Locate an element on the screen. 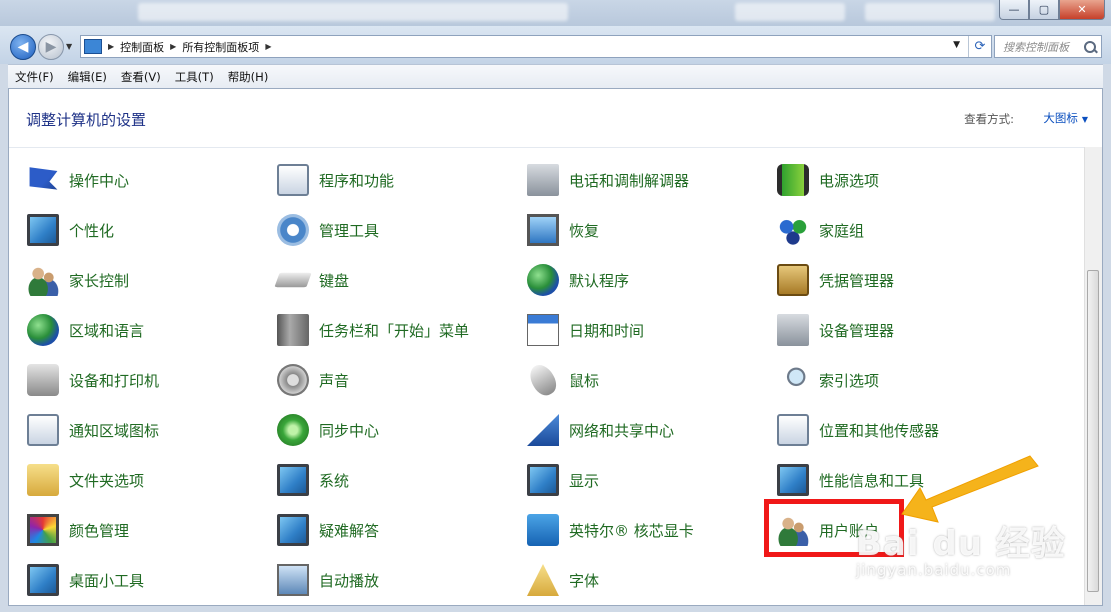 The image size is (1111, 612). display-icon is located at coordinates (543, 480).